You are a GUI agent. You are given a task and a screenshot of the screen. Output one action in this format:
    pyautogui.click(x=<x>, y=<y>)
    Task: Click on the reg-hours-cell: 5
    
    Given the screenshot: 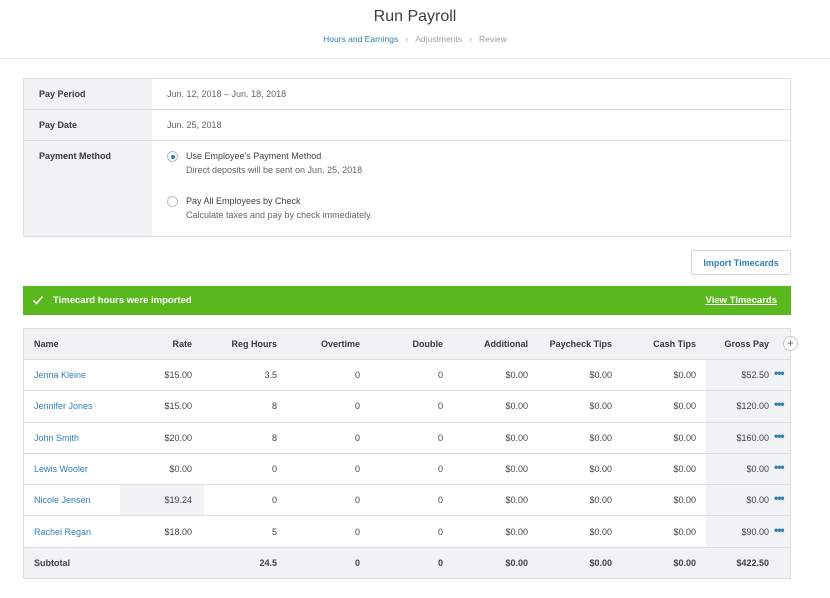 What is the action you would take?
    pyautogui.click(x=274, y=531)
    